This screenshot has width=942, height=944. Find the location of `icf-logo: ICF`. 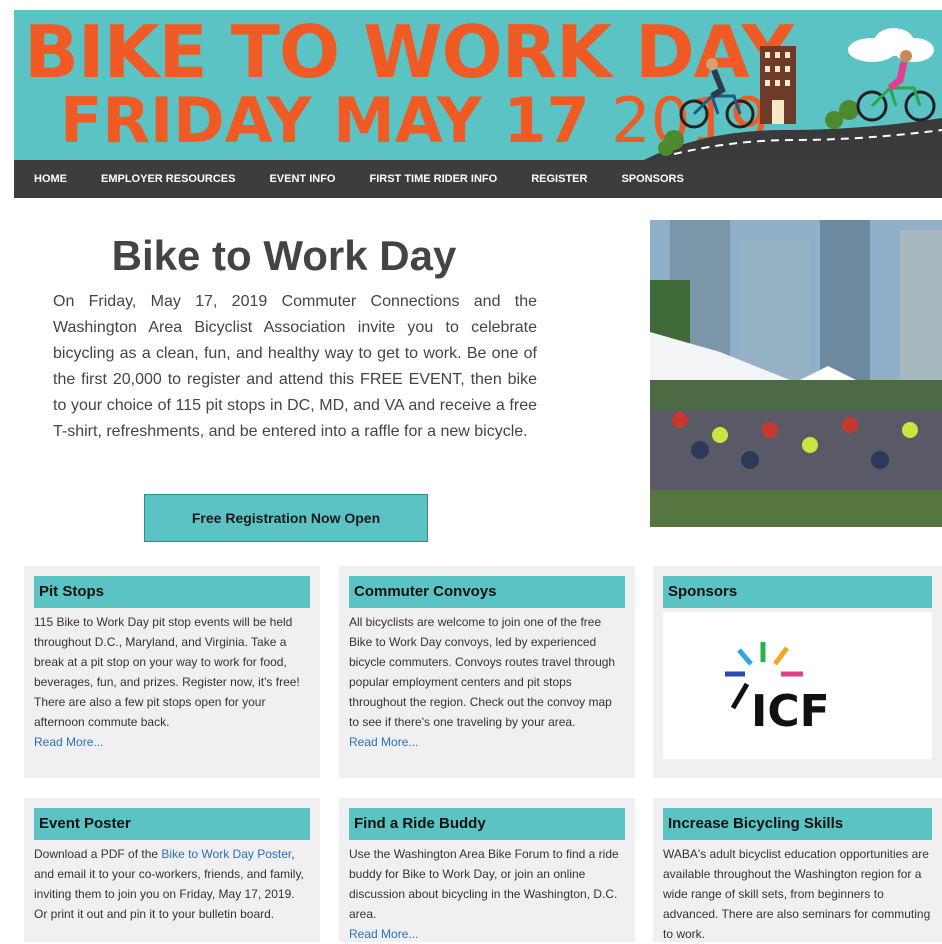

icf-logo: ICF is located at coordinates (797, 685).